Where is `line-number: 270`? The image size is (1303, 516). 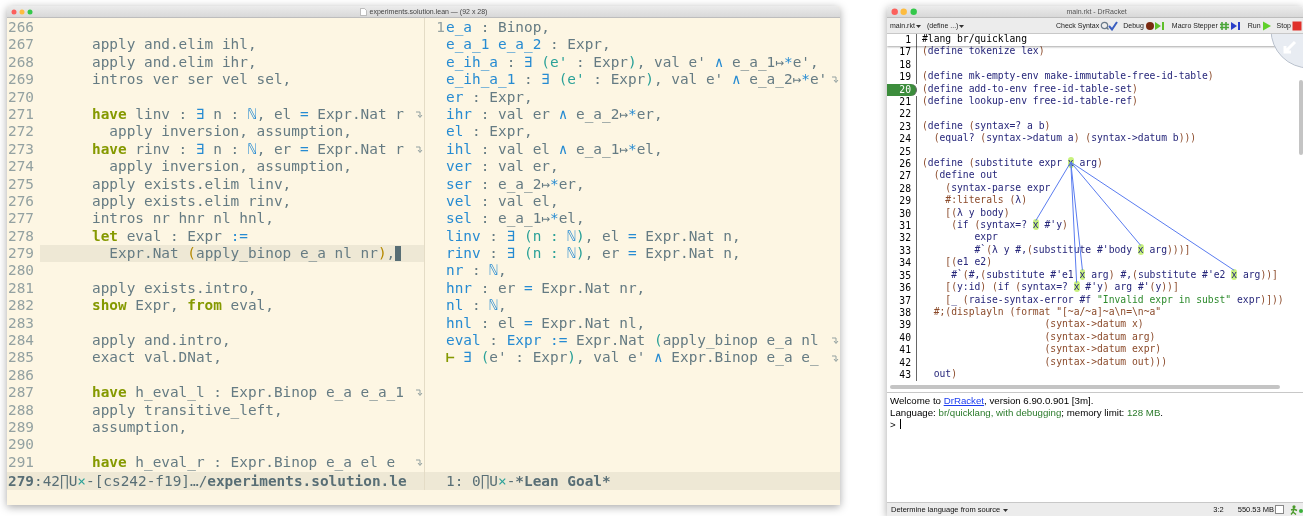 line-number: 270 is located at coordinates (21, 97).